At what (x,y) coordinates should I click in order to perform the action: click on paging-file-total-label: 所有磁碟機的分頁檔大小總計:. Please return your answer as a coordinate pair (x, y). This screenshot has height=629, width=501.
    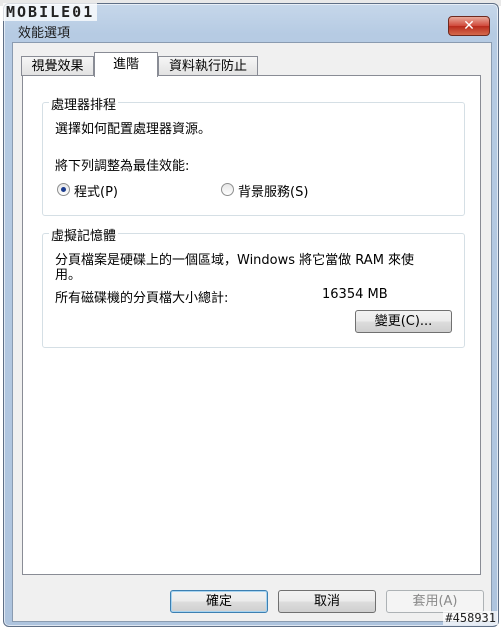
    Looking at the image, I should click on (142, 298).